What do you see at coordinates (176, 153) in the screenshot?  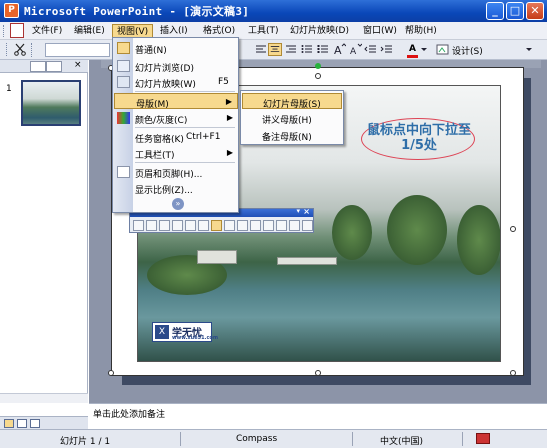 I see `menu-item-toolbars: 工具栏(T) ▶` at bounding box center [176, 153].